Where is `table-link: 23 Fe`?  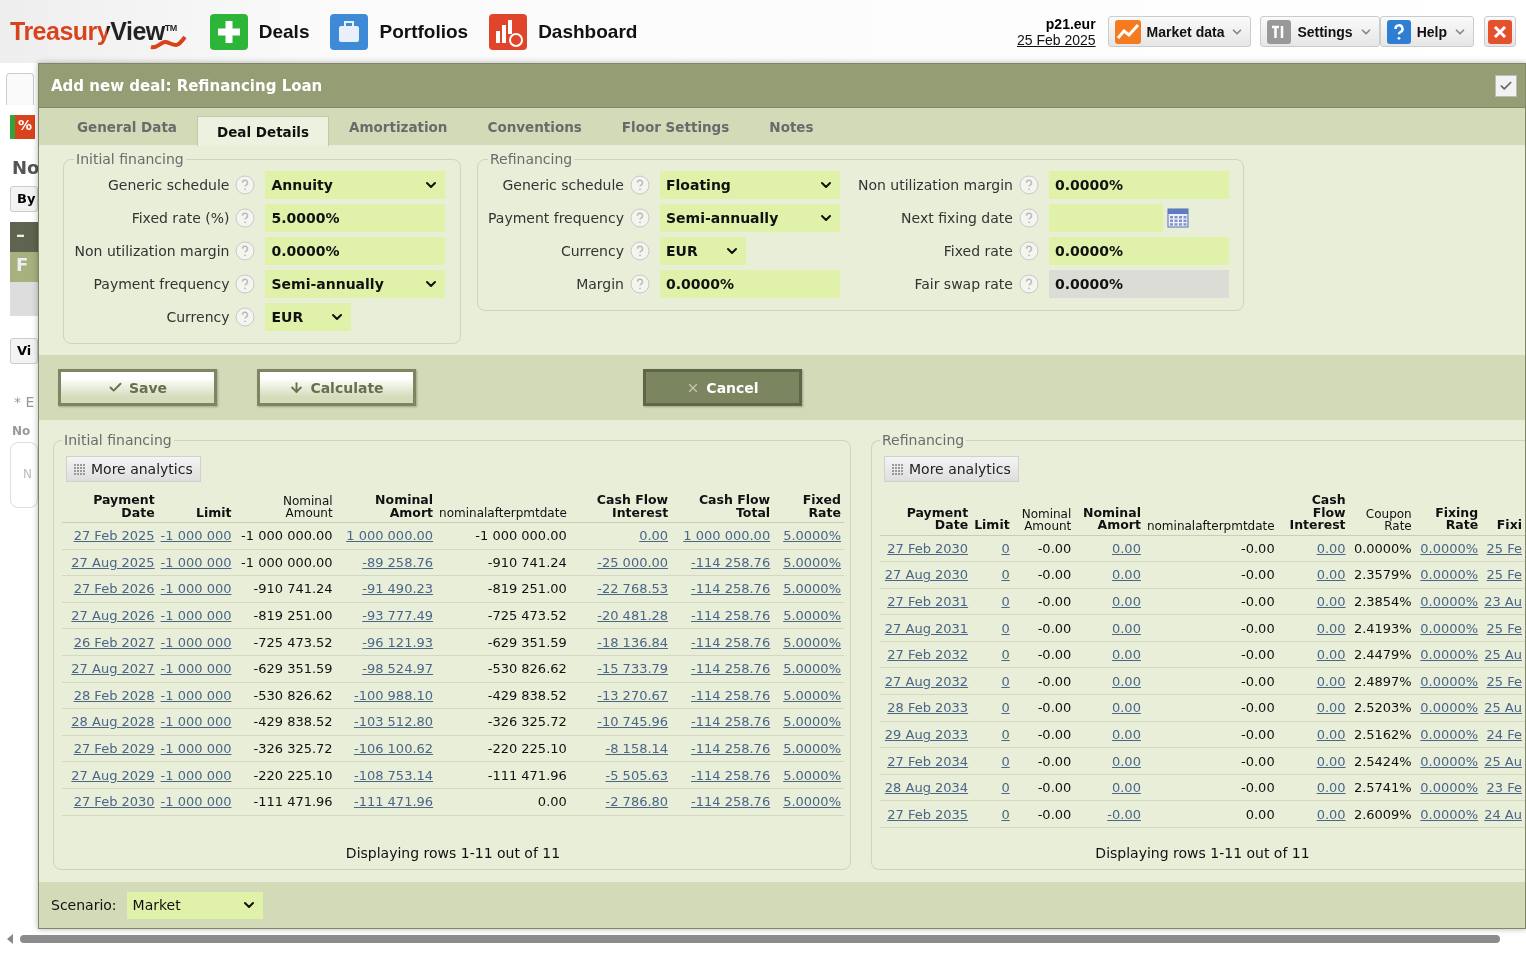
table-link: 23 Fe is located at coordinates (1504, 788).